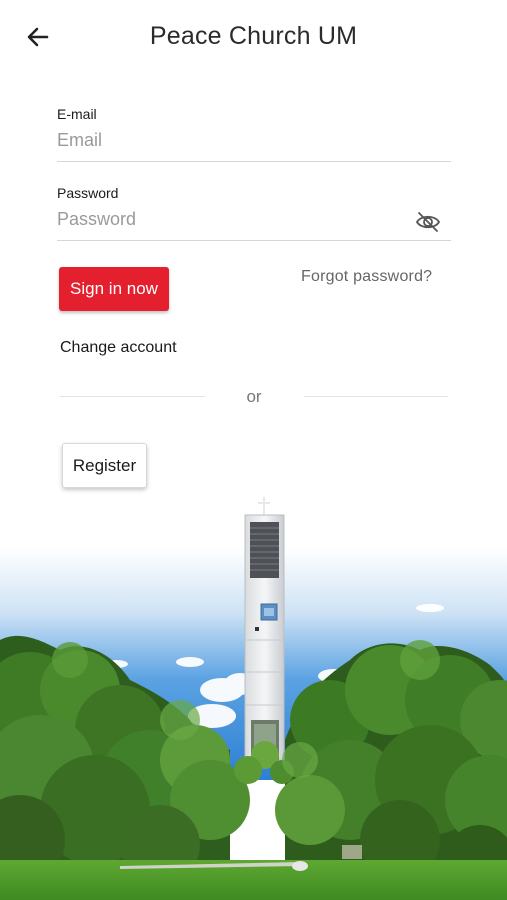 Image resolution: width=507 pixels, height=900 pixels. I want to click on email-input, so click(254, 142).